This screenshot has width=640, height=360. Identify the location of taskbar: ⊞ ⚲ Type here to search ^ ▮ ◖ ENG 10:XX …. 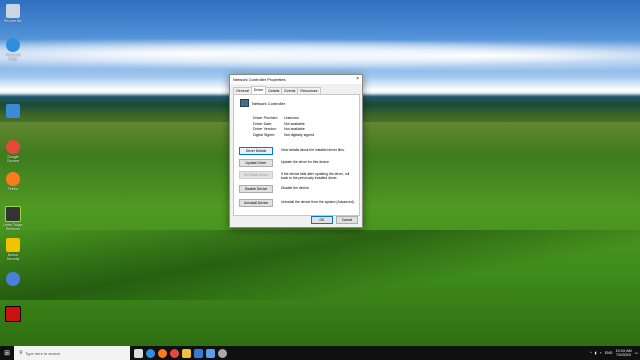
(320, 353).